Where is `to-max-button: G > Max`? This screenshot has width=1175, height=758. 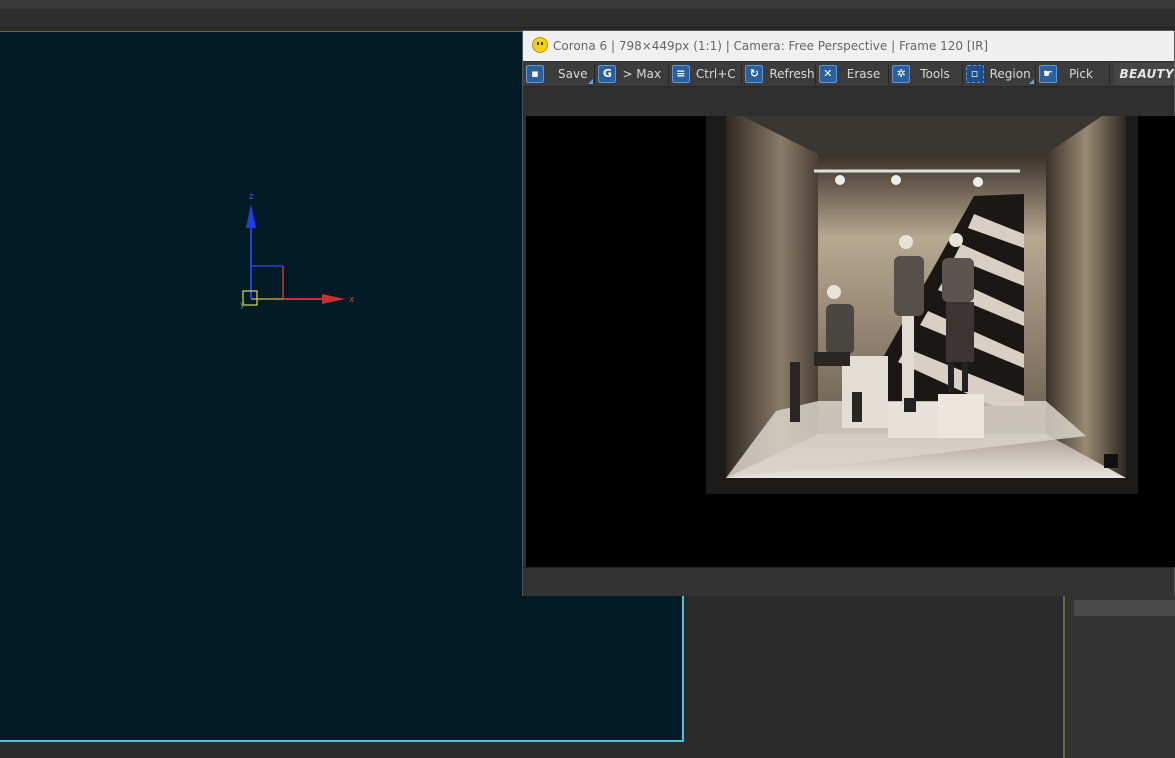
to-max-button: G > Max is located at coordinates (632, 74).